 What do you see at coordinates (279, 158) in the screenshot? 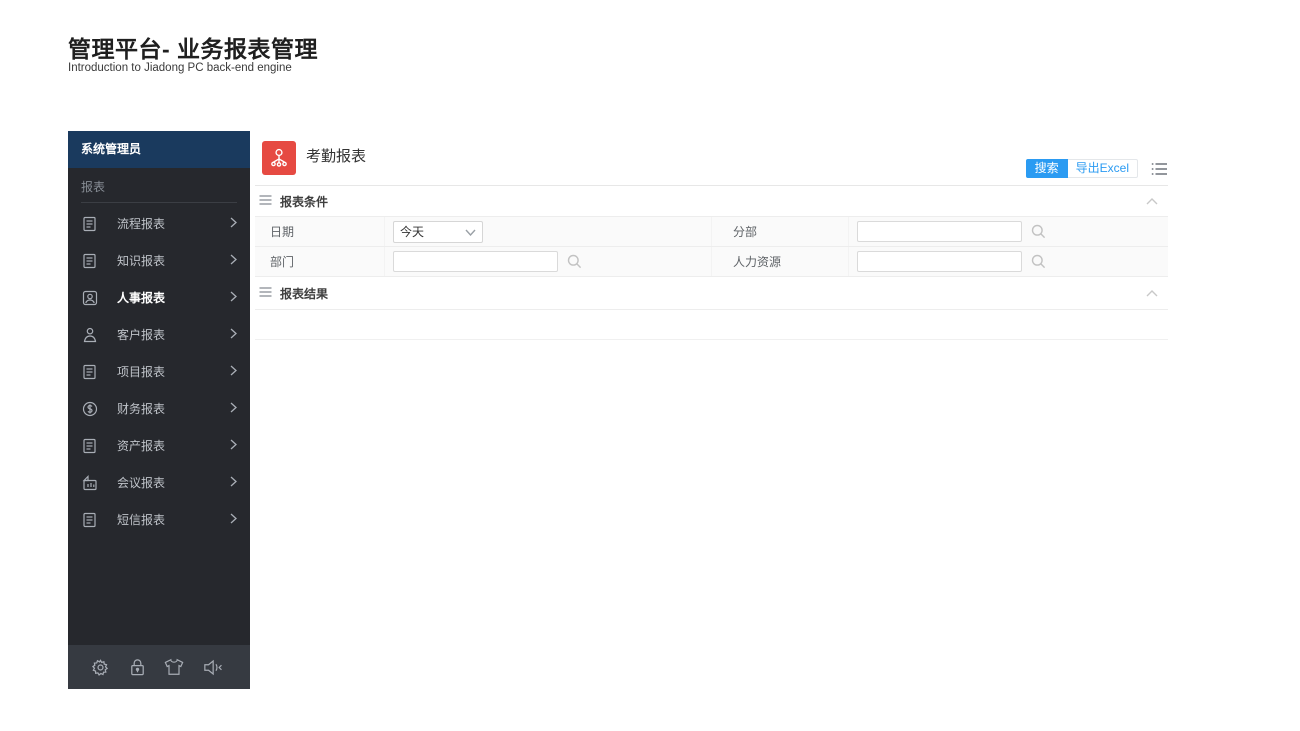
I see `attendance-app-icon` at bounding box center [279, 158].